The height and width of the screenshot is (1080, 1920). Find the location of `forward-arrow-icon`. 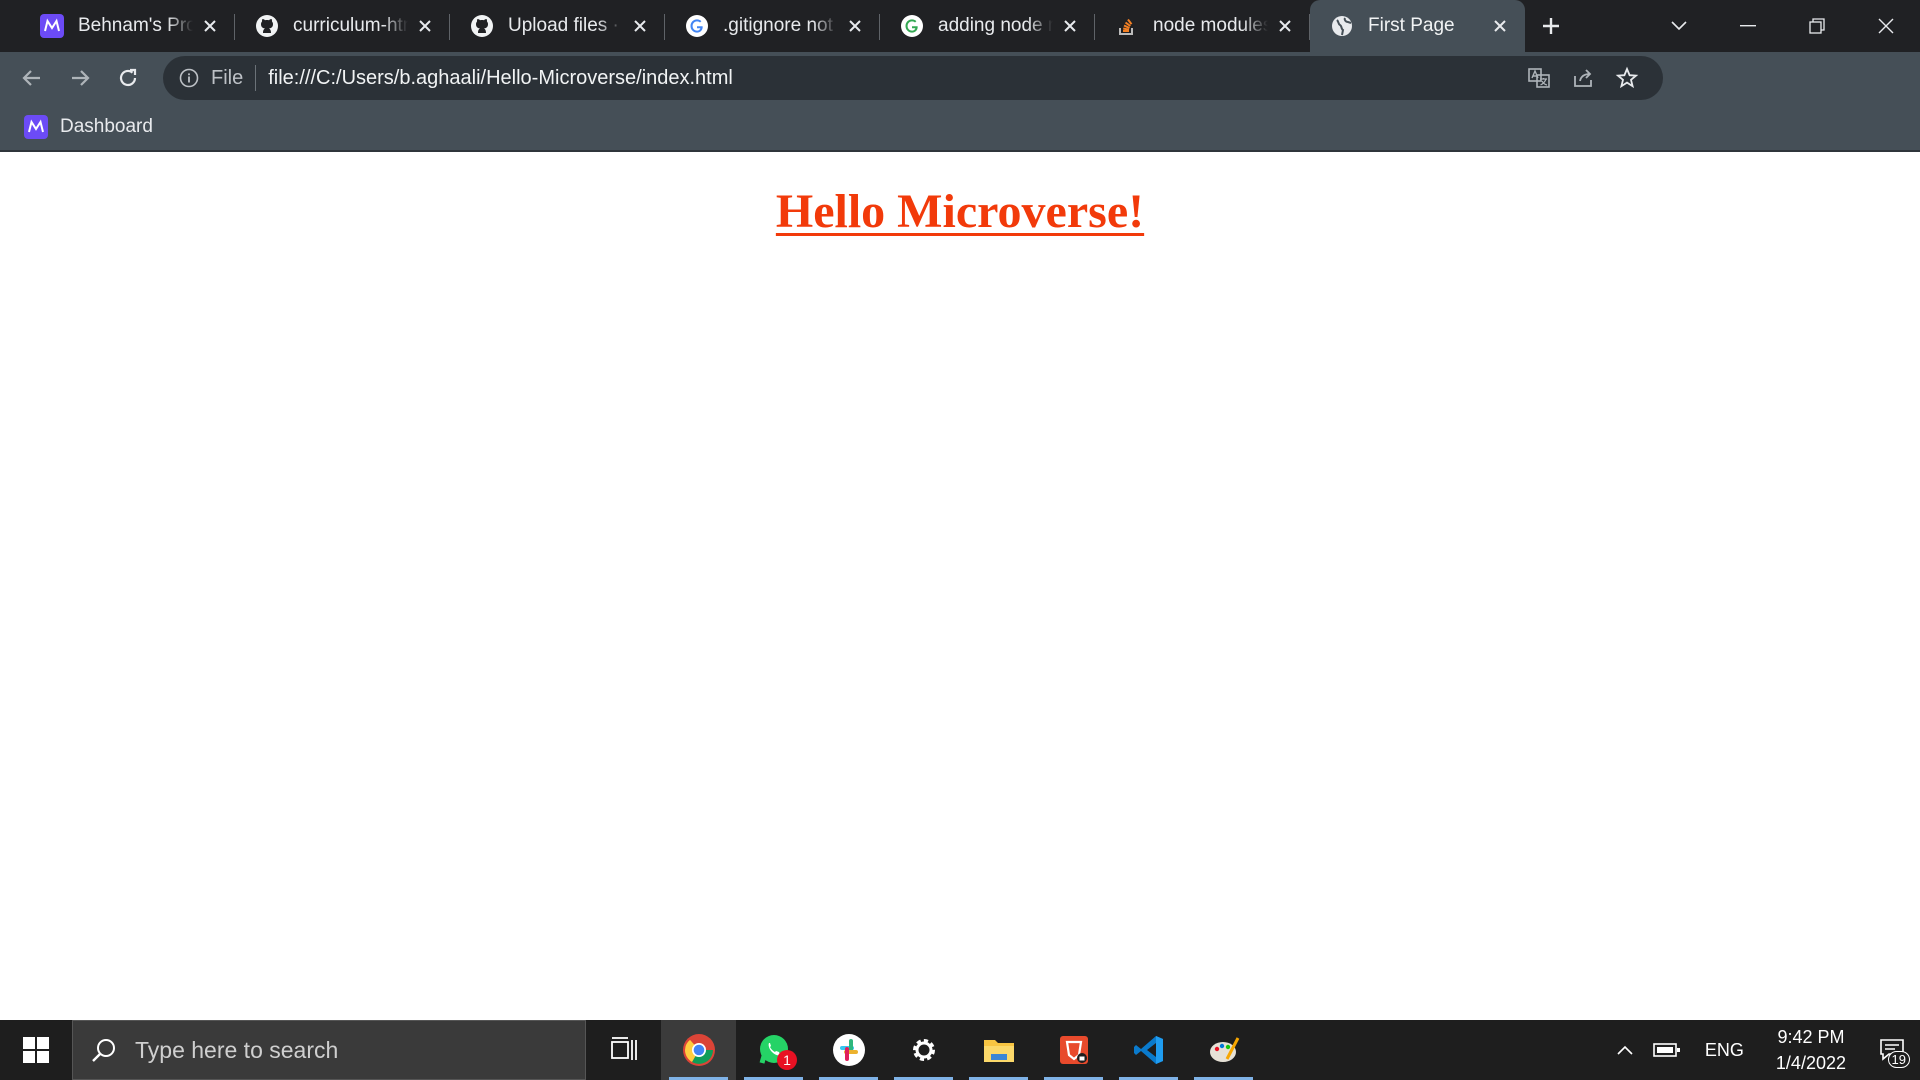

forward-arrow-icon is located at coordinates (81, 78).